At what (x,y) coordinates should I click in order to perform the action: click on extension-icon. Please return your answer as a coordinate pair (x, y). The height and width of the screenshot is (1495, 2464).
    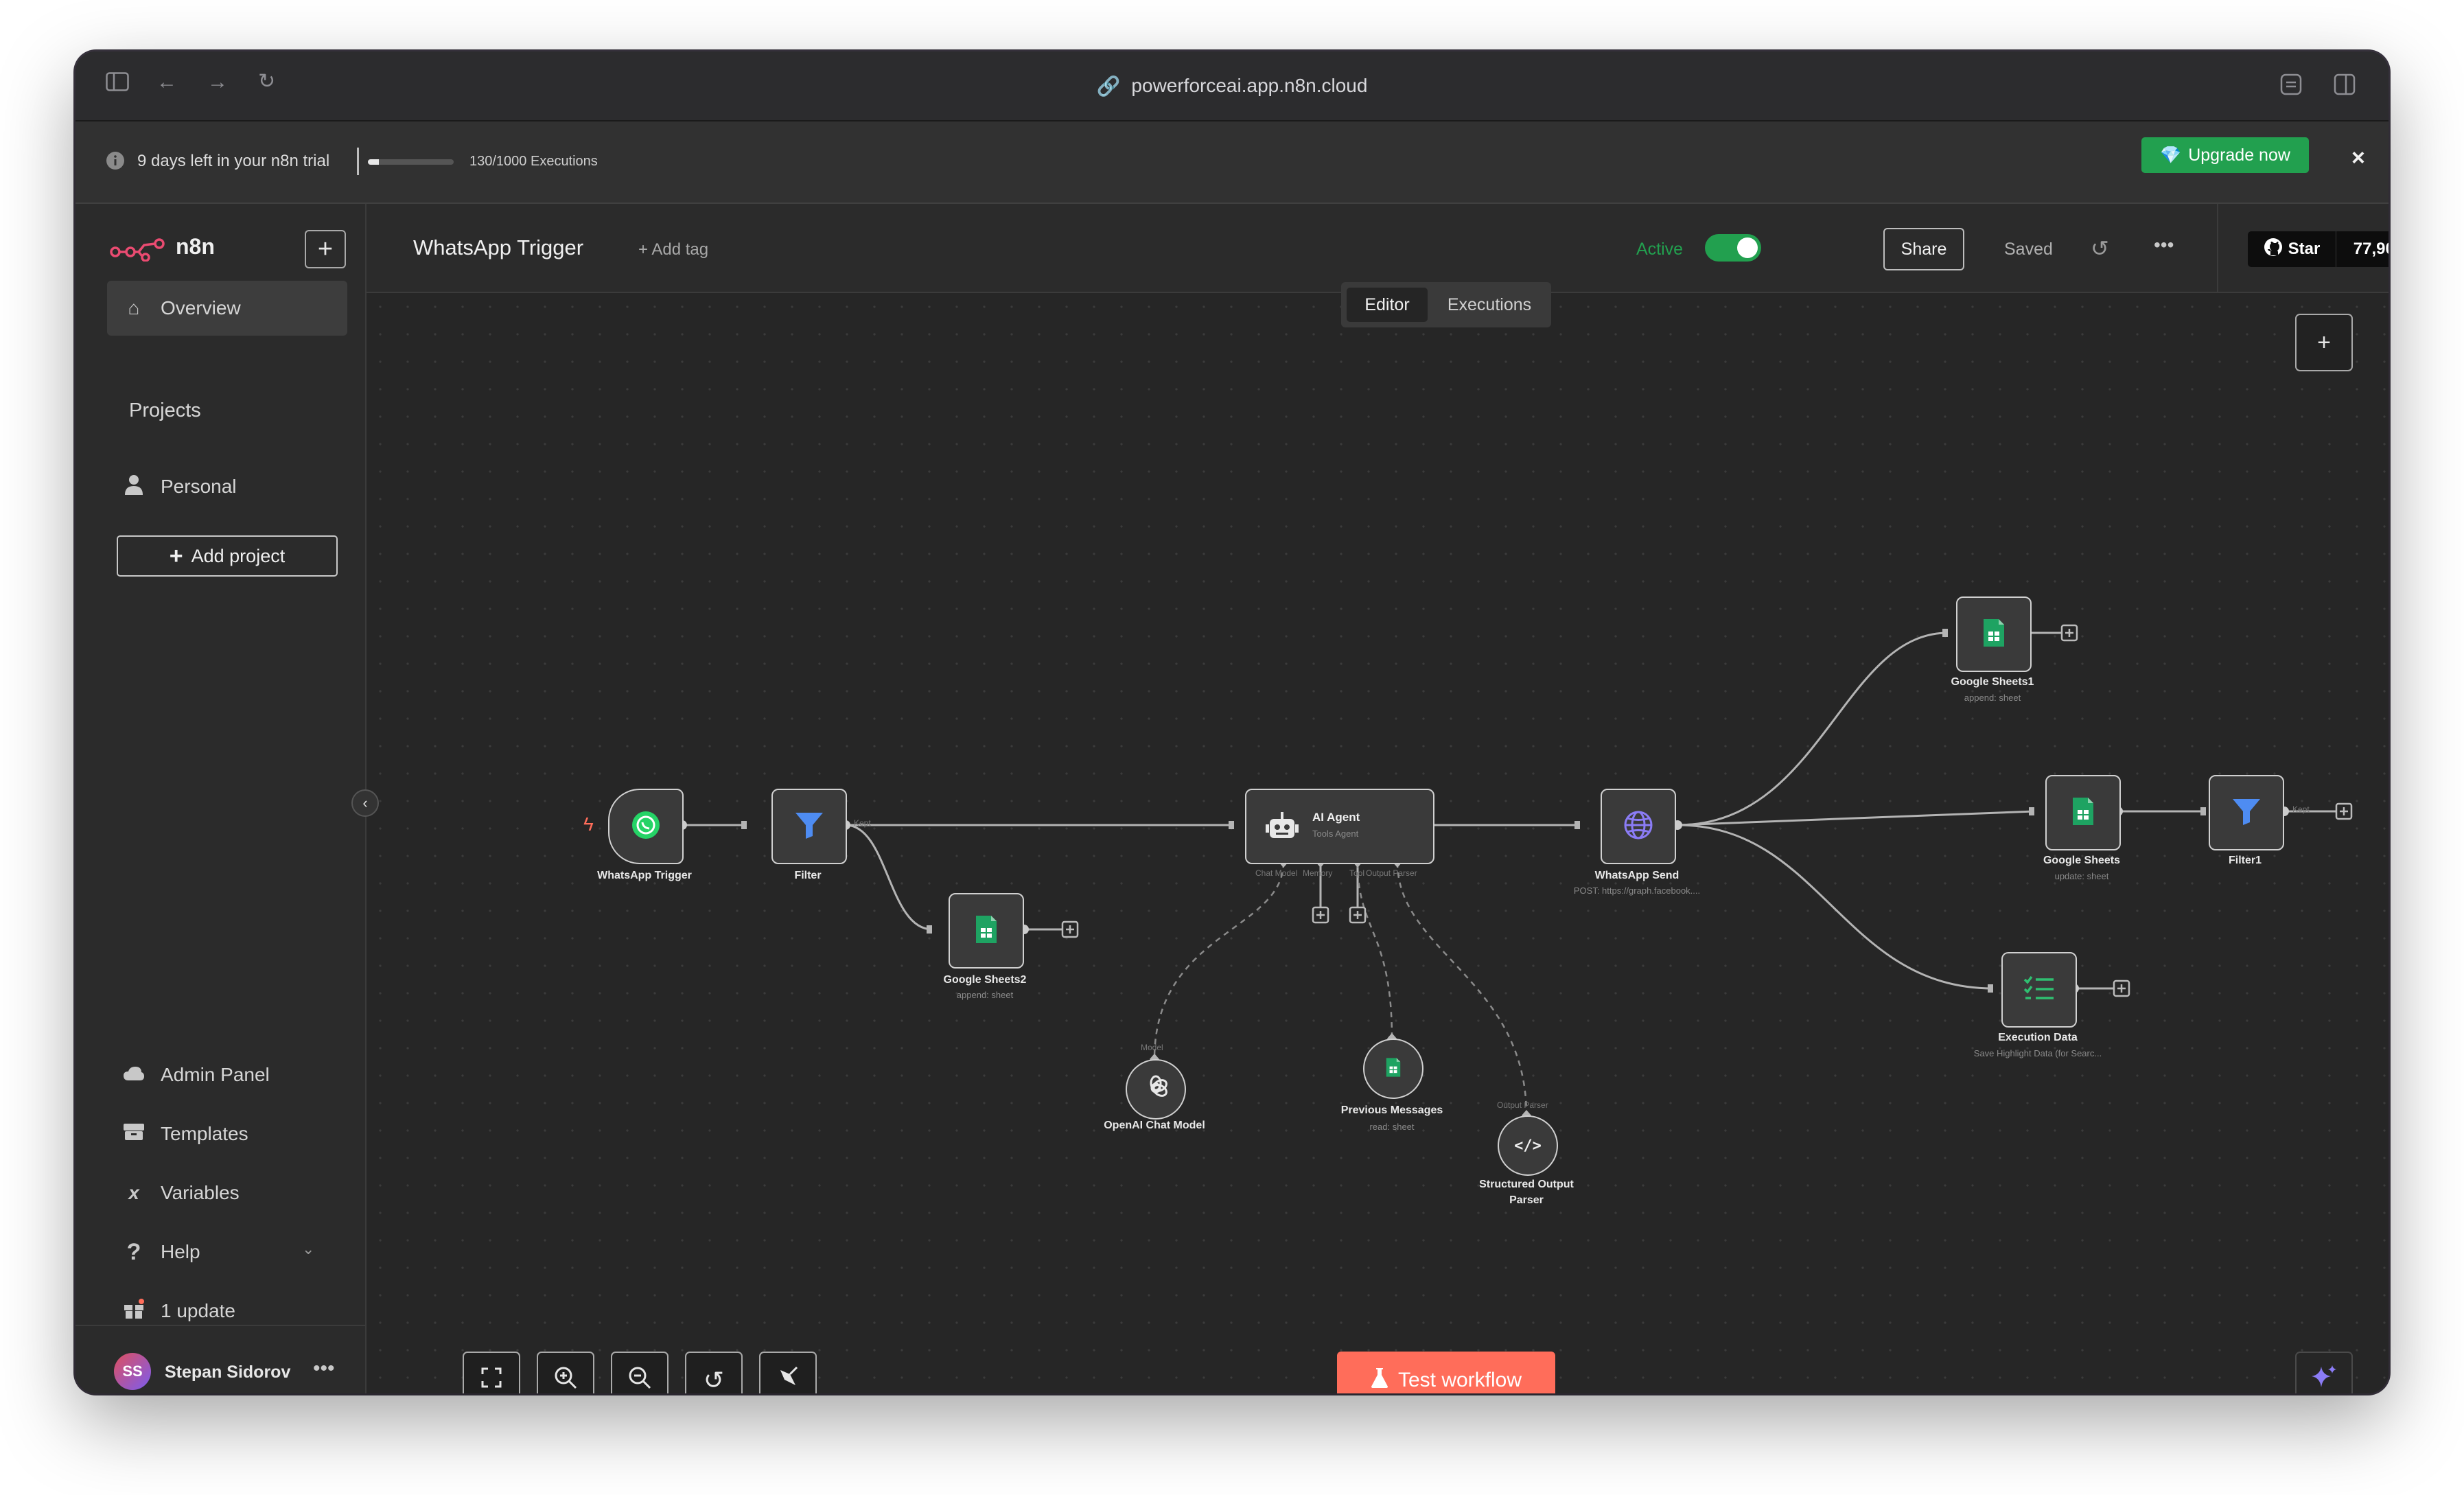
    Looking at the image, I should click on (2291, 86).